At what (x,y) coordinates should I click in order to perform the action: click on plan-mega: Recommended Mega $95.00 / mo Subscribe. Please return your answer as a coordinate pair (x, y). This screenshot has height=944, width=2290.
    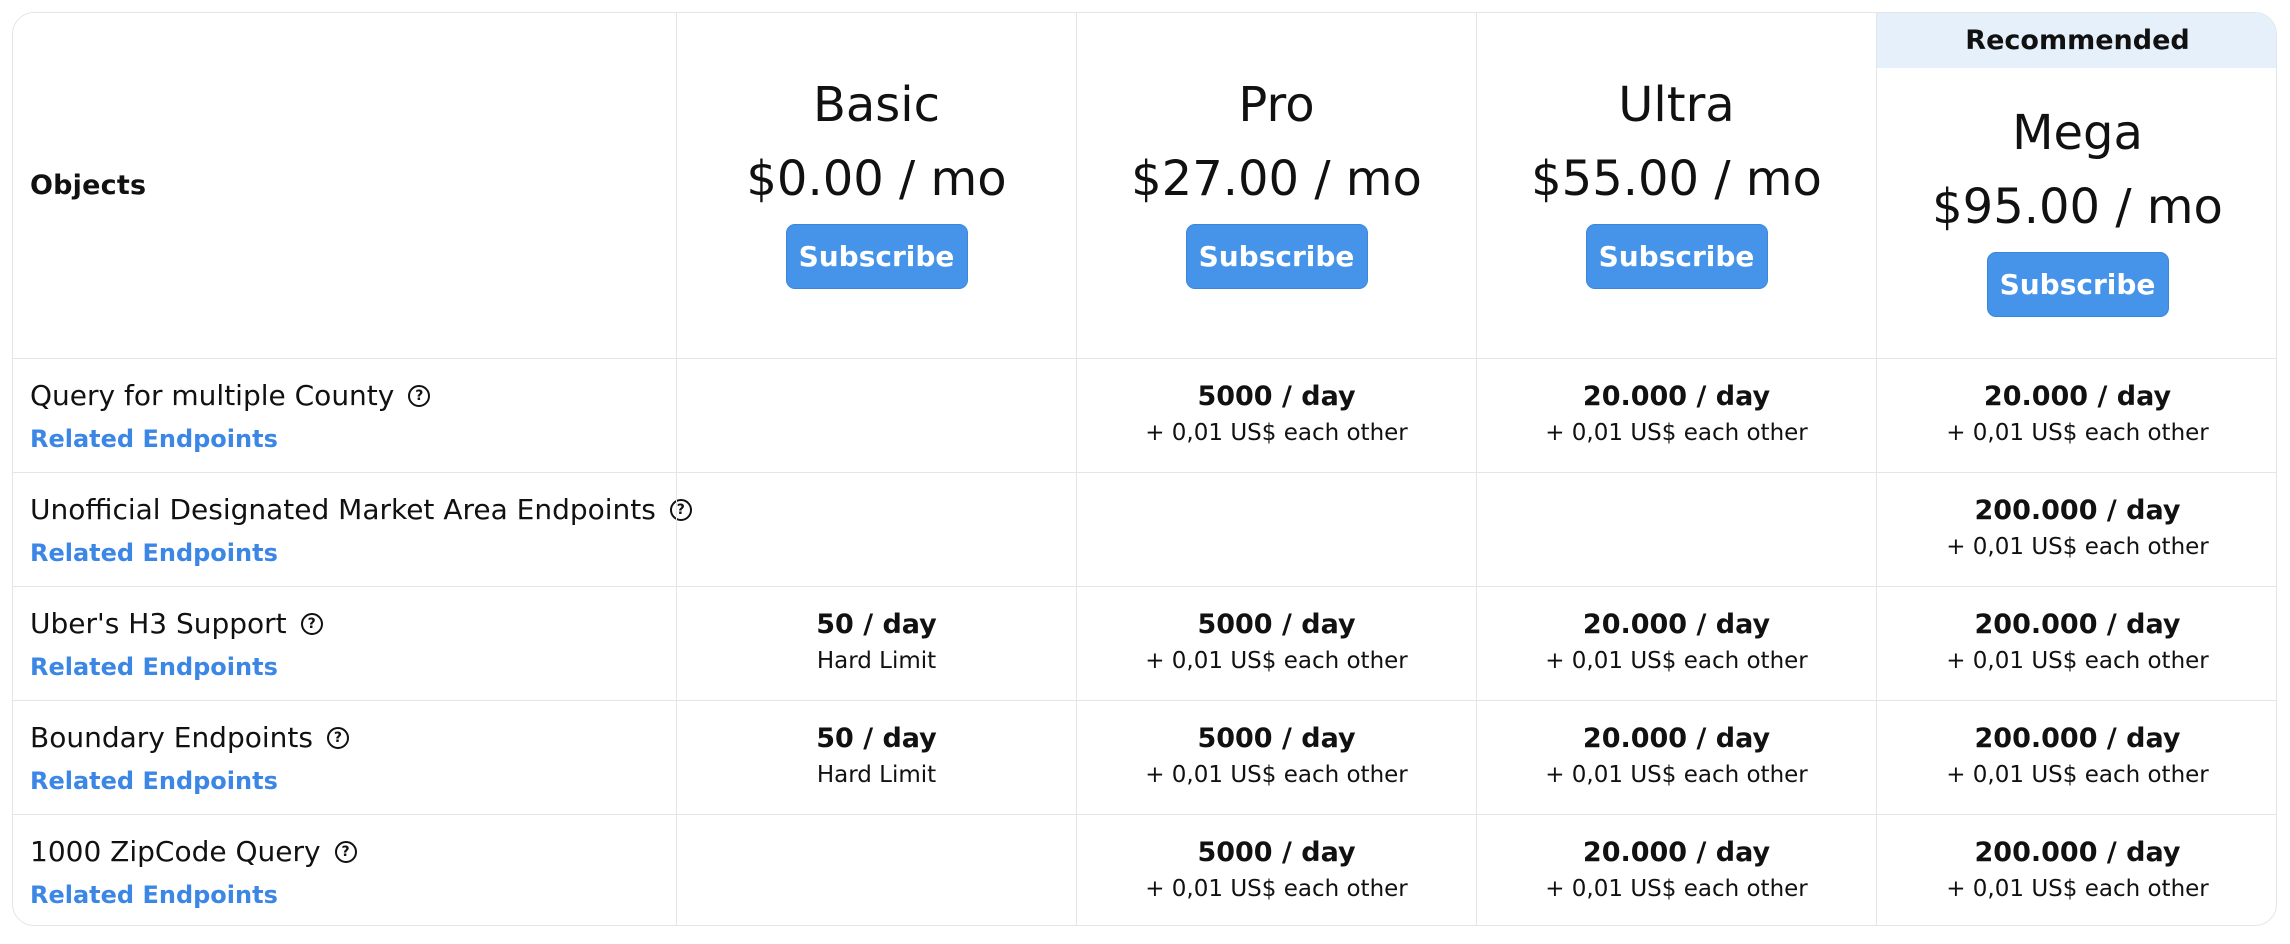
    Looking at the image, I should click on (2076, 185).